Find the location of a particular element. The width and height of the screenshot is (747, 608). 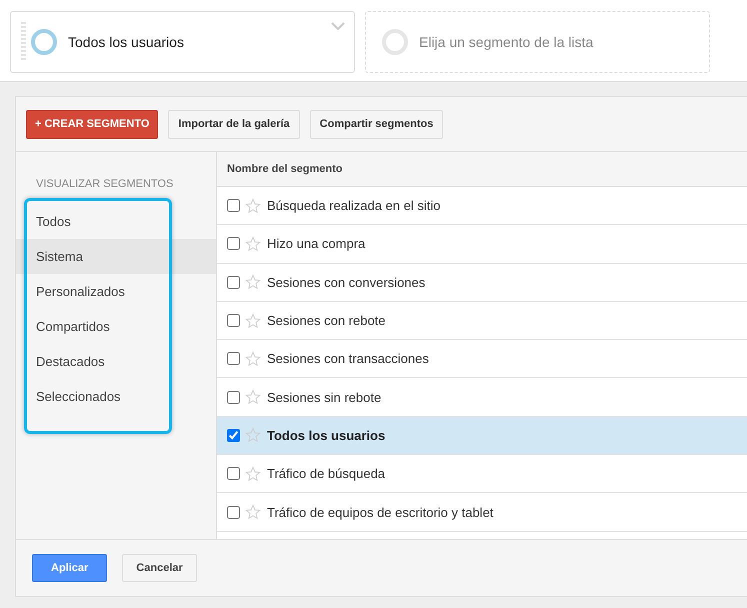

segment-row: Todos los usuarios is located at coordinates (482, 436).